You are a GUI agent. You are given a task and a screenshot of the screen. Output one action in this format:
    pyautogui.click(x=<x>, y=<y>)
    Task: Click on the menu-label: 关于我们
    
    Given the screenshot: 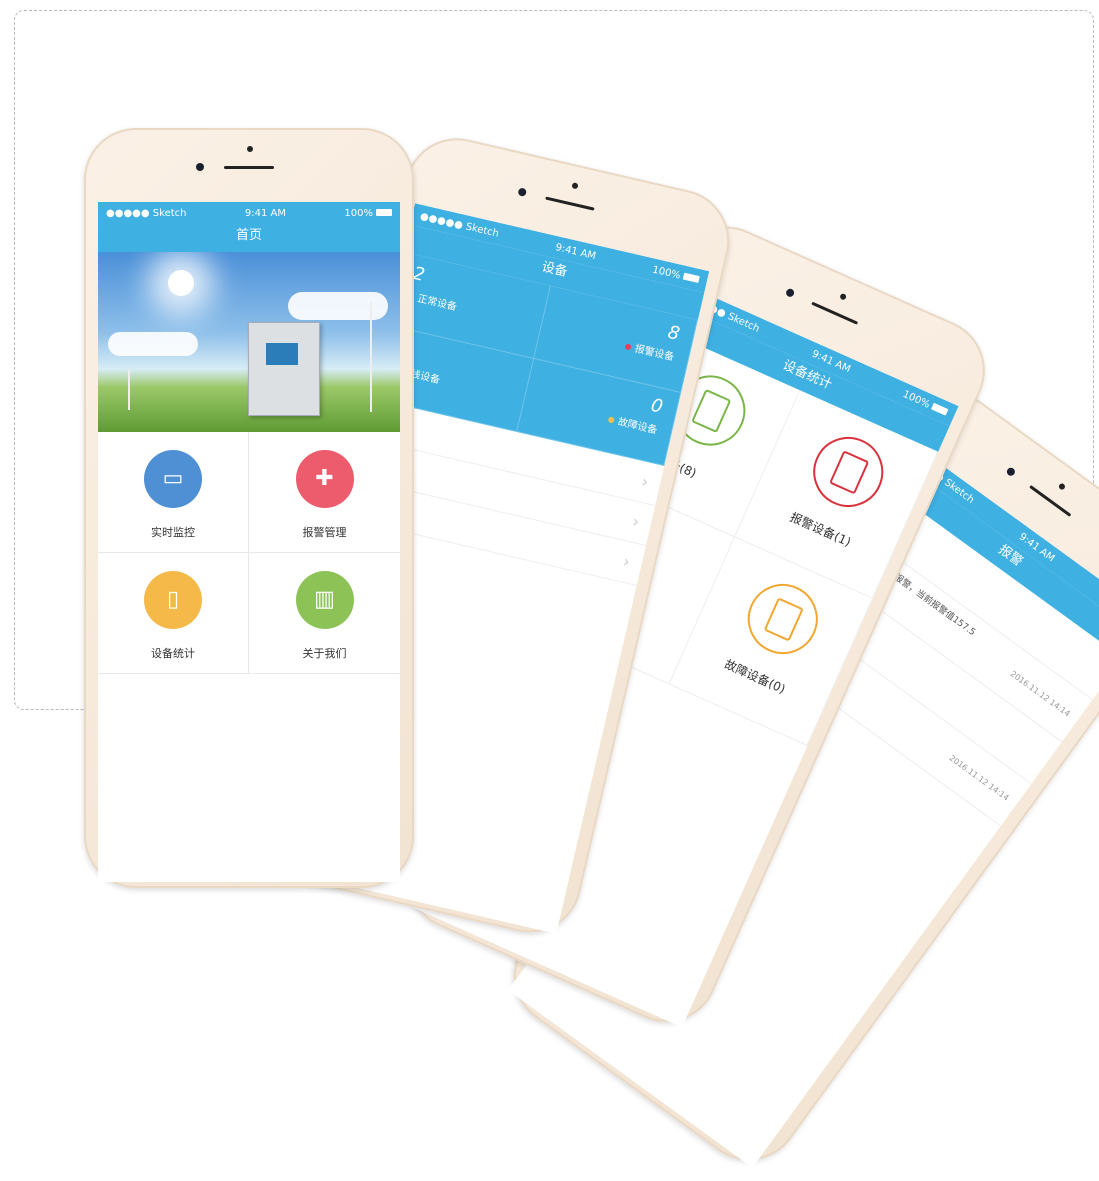 What is the action you would take?
    pyautogui.click(x=324, y=653)
    